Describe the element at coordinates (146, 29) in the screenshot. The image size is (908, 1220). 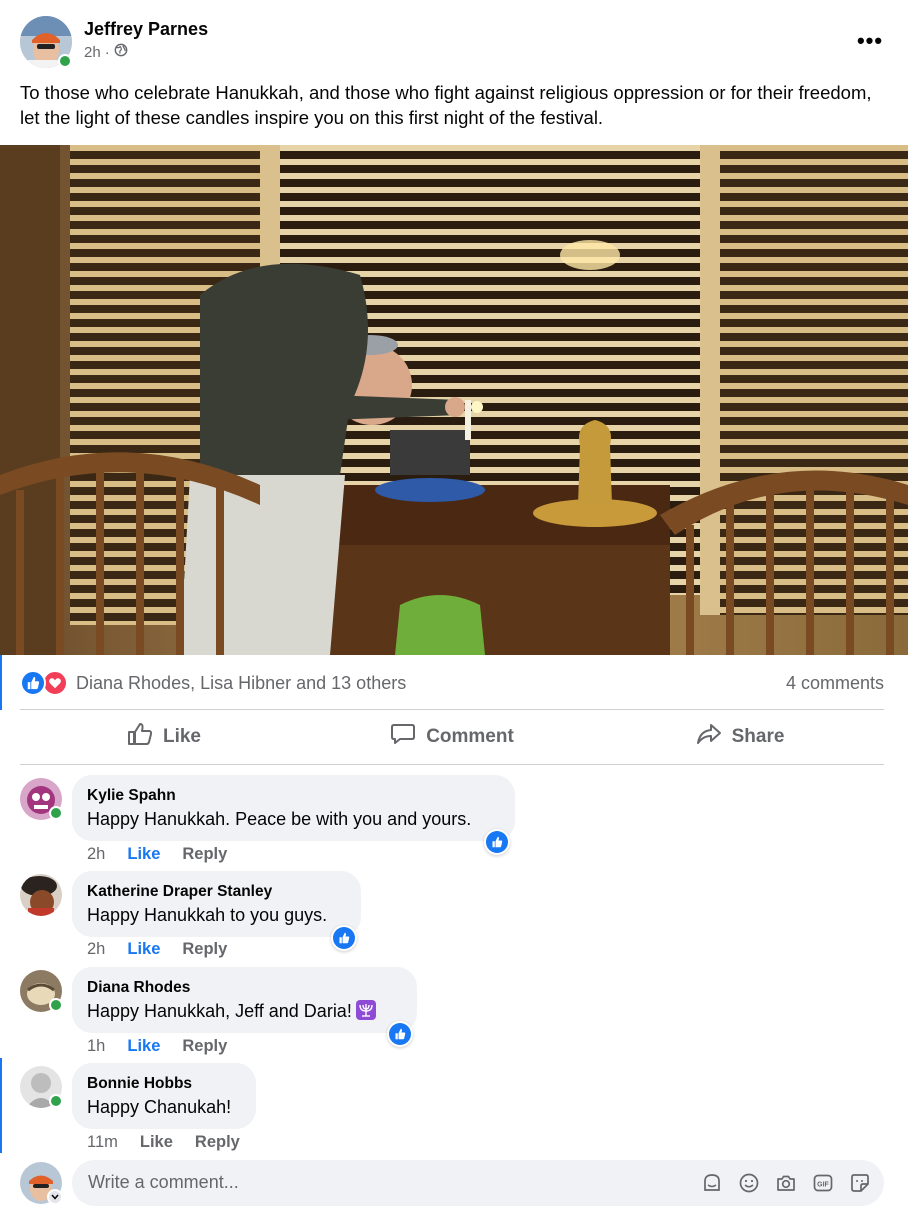
I see `author-name: Jeffrey Parnes` at that location.